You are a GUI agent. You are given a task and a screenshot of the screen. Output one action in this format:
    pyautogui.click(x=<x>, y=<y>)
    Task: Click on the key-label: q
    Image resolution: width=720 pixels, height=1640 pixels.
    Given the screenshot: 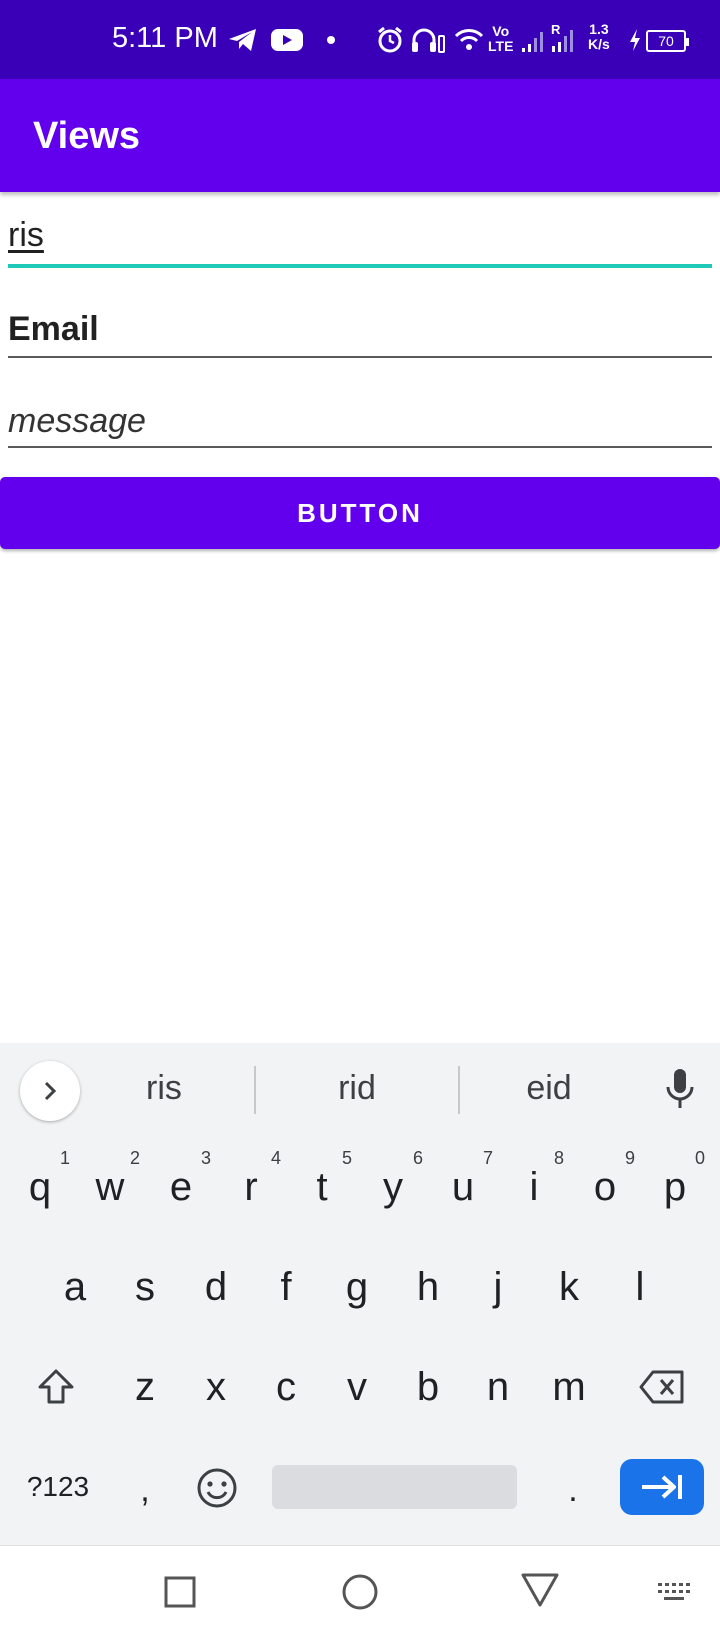 What is the action you would take?
    pyautogui.click(x=40, y=1186)
    